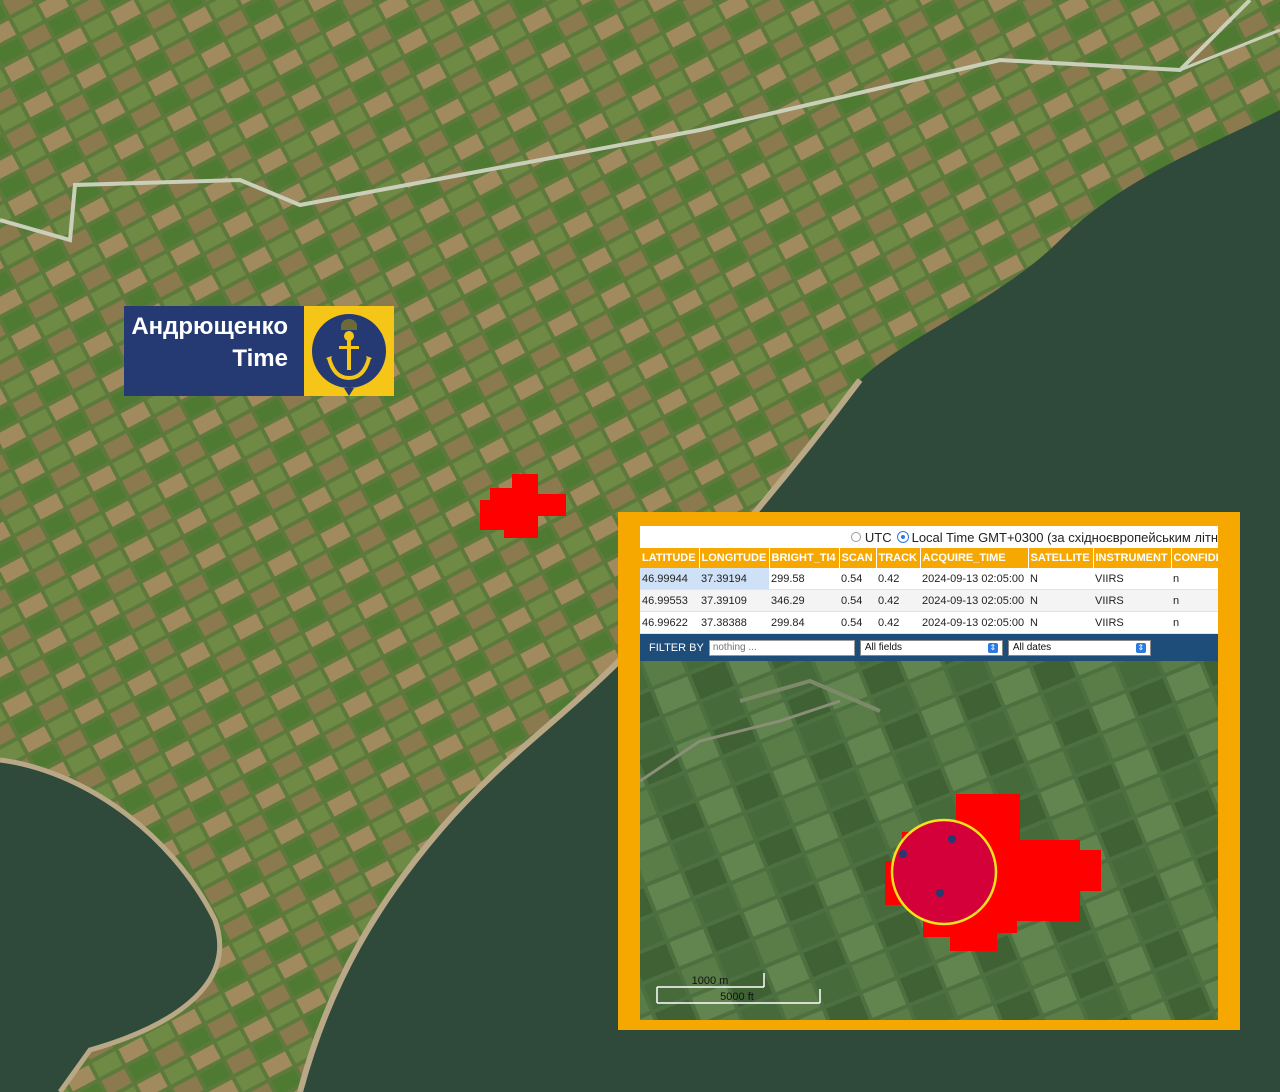 Image resolution: width=1280 pixels, height=1092 pixels. I want to click on utc-radio, so click(855, 537).